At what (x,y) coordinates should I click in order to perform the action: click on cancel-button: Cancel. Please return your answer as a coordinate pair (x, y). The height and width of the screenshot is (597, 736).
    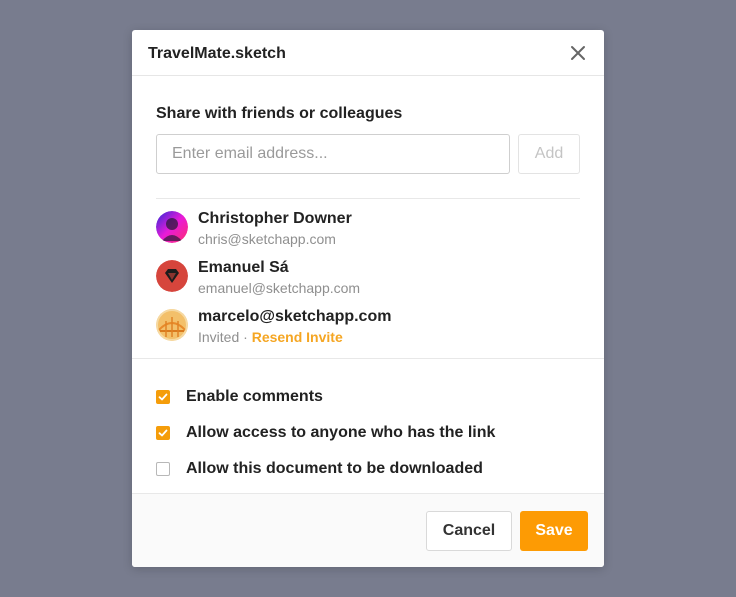
    Looking at the image, I should click on (469, 531).